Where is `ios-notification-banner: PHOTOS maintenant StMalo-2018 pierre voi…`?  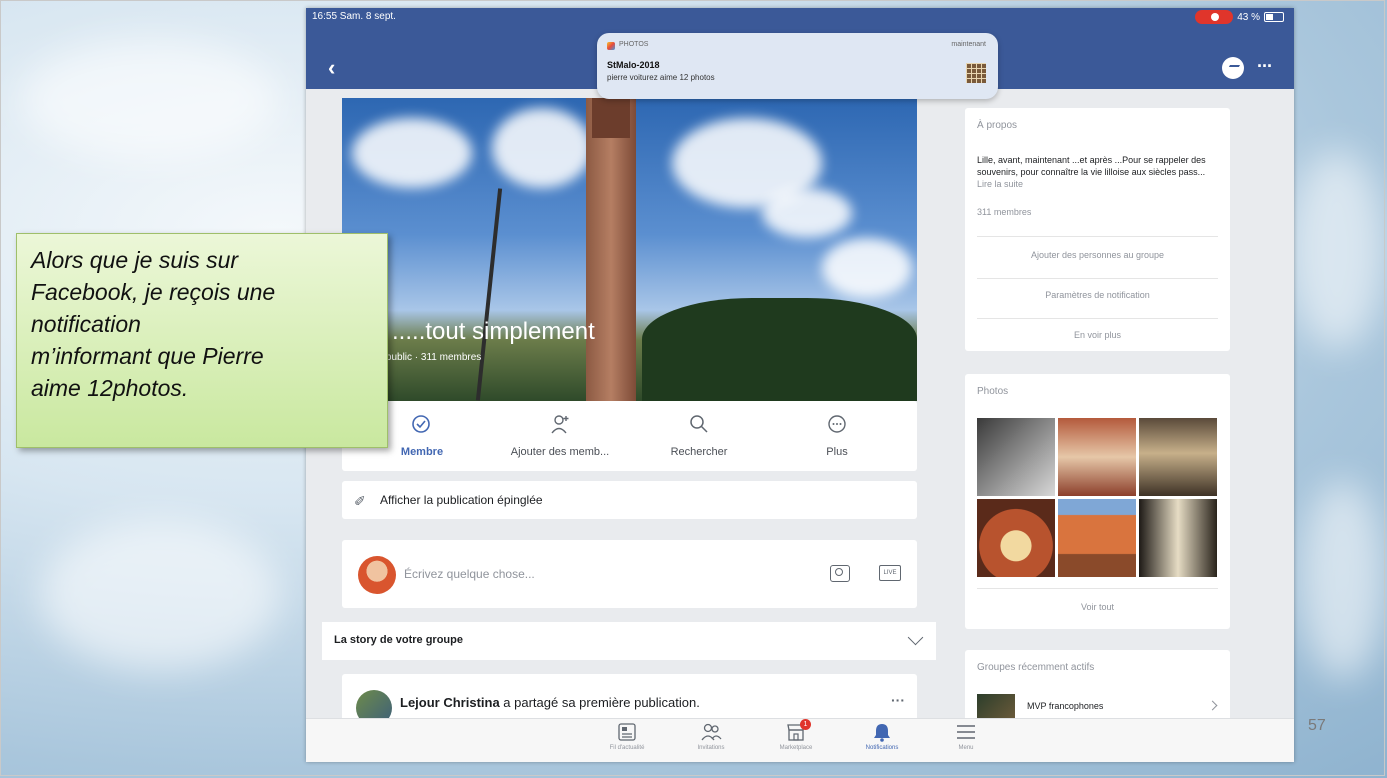
ios-notification-banner: PHOTOS maintenant StMalo-2018 pierre voi… is located at coordinates (797, 66).